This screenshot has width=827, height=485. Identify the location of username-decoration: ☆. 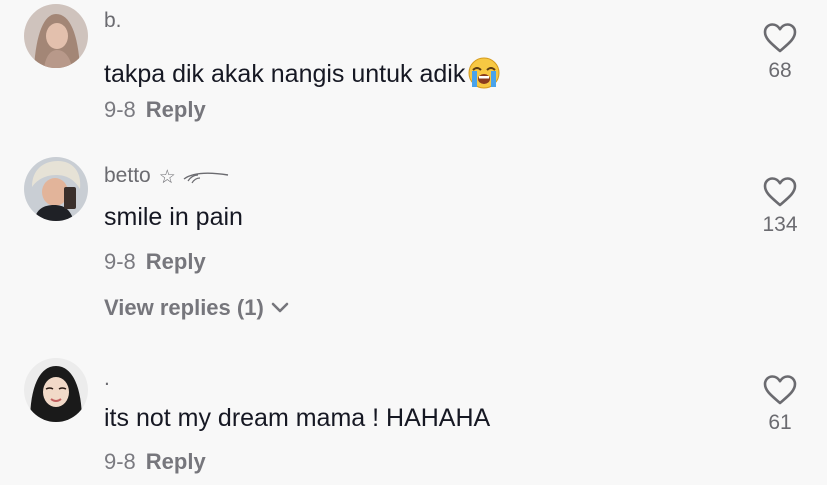
(194, 176).